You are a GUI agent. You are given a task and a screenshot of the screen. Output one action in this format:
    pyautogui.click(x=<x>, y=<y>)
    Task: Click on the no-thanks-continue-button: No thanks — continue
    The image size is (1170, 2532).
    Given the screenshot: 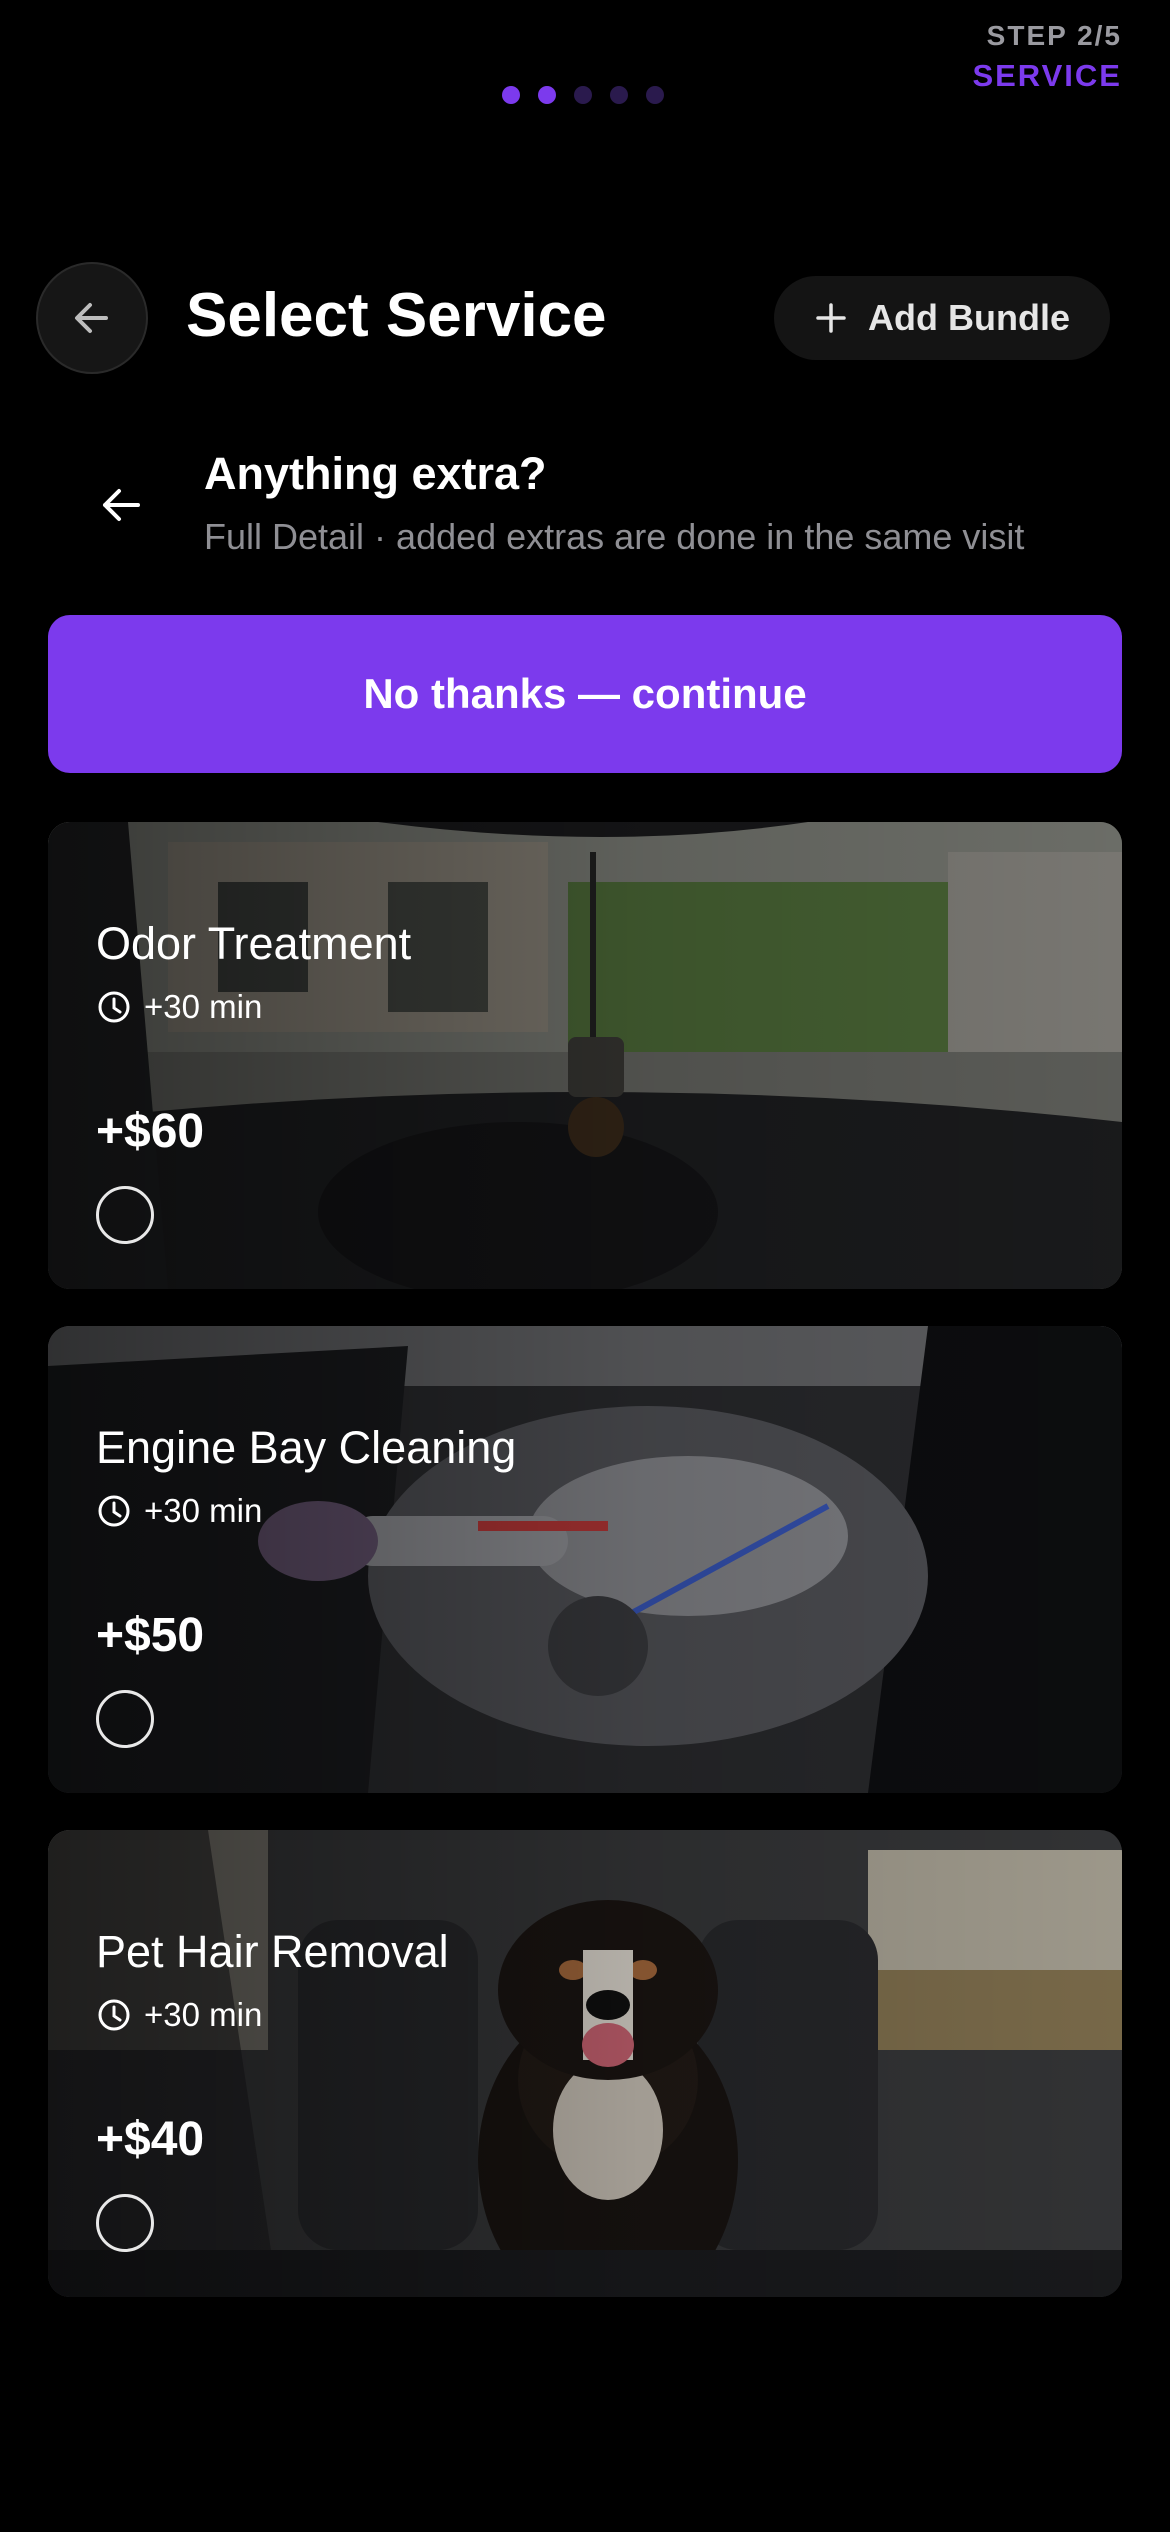 What is the action you would take?
    pyautogui.click(x=585, y=694)
    